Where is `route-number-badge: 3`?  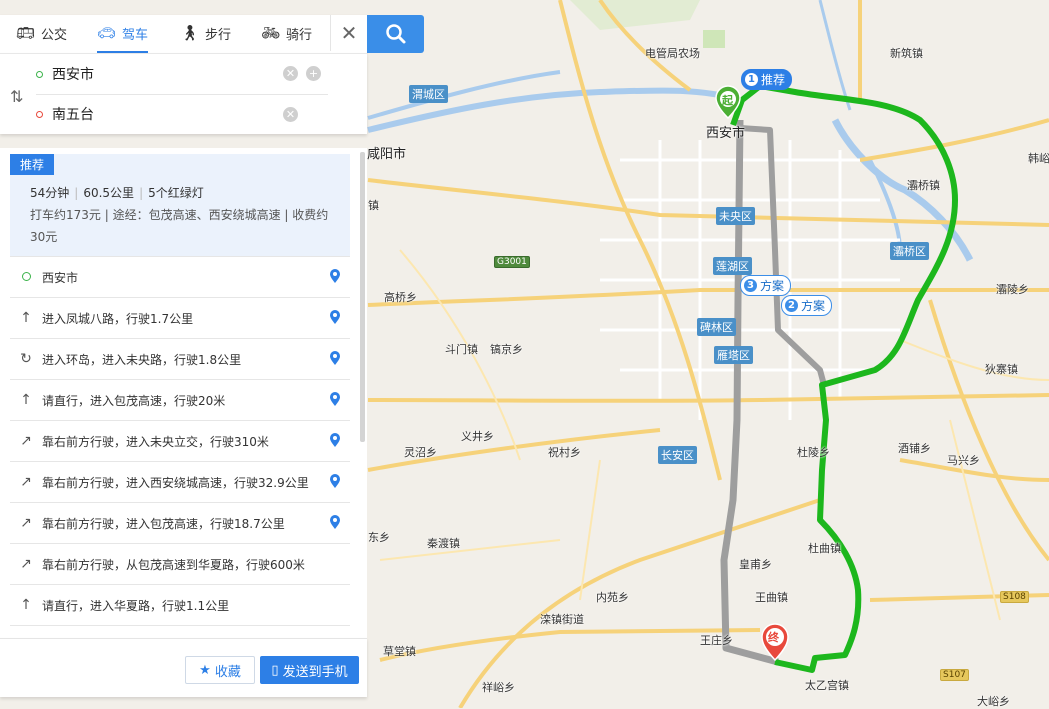
route-number-badge: 3 is located at coordinates (750, 285).